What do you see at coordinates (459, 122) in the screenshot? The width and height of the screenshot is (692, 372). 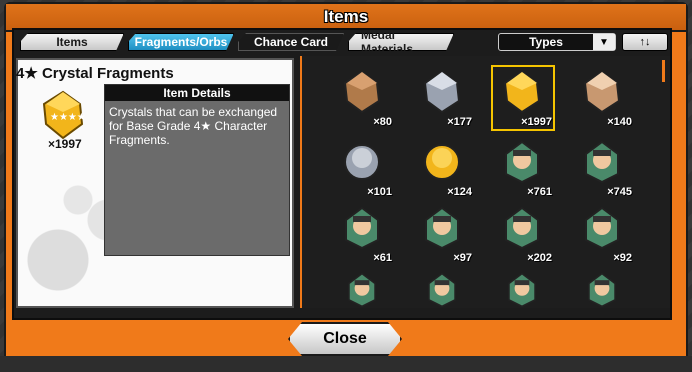 I see `item-quantity: ×177` at bounding box center [459, 122].